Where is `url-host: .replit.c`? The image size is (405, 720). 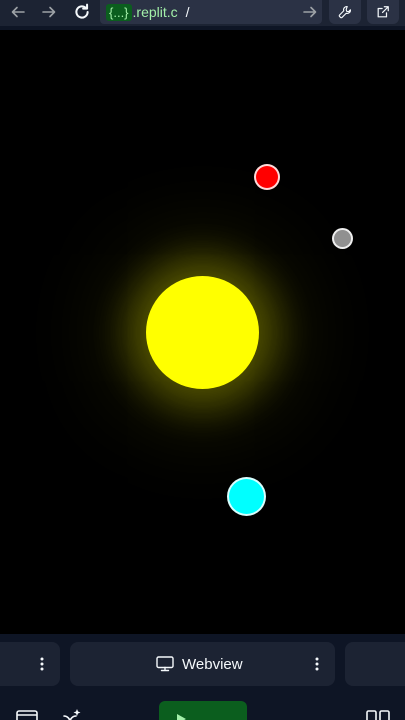
url-host: .replit.c is located at coordinates (155, 12).